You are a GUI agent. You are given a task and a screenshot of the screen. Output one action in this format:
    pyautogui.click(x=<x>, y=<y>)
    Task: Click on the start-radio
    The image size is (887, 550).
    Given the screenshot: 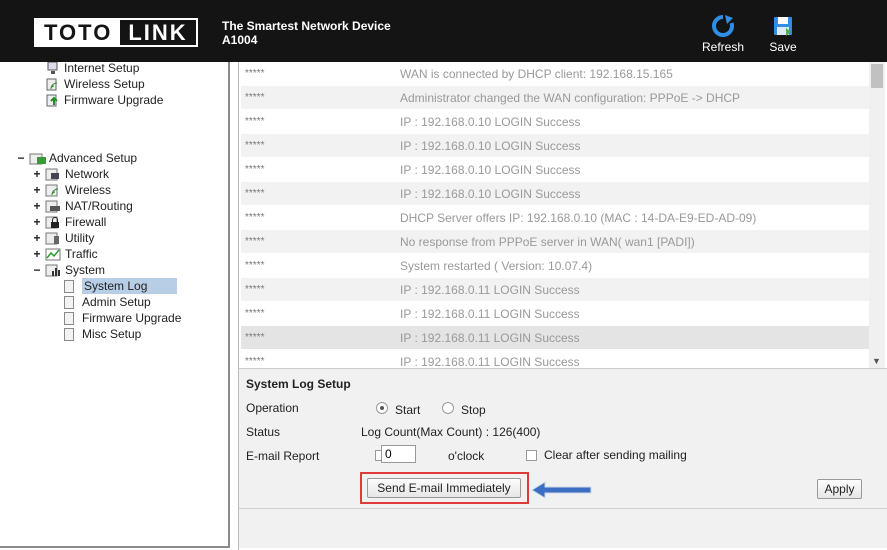 What is the action you would take?
    pyautogui.click(x=382, y=408)
    